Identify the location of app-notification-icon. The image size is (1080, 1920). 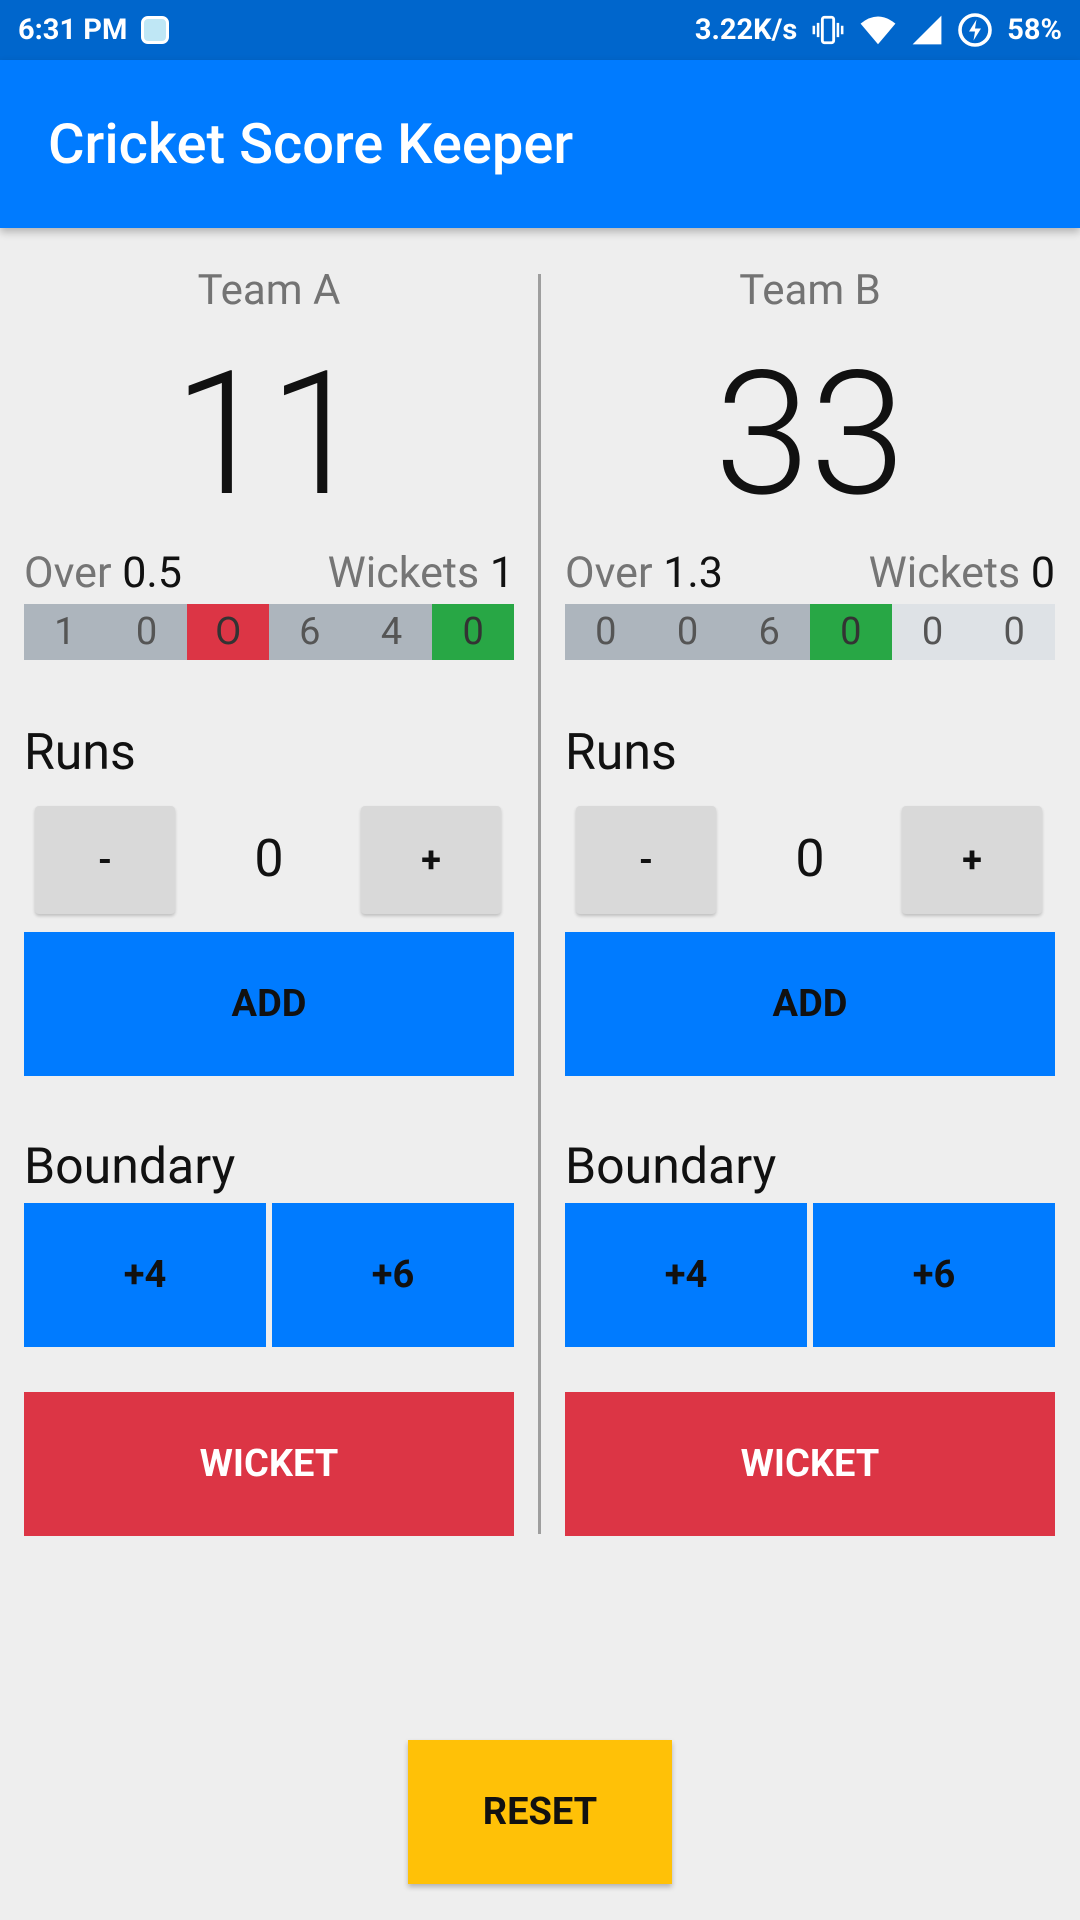
(155, 30).